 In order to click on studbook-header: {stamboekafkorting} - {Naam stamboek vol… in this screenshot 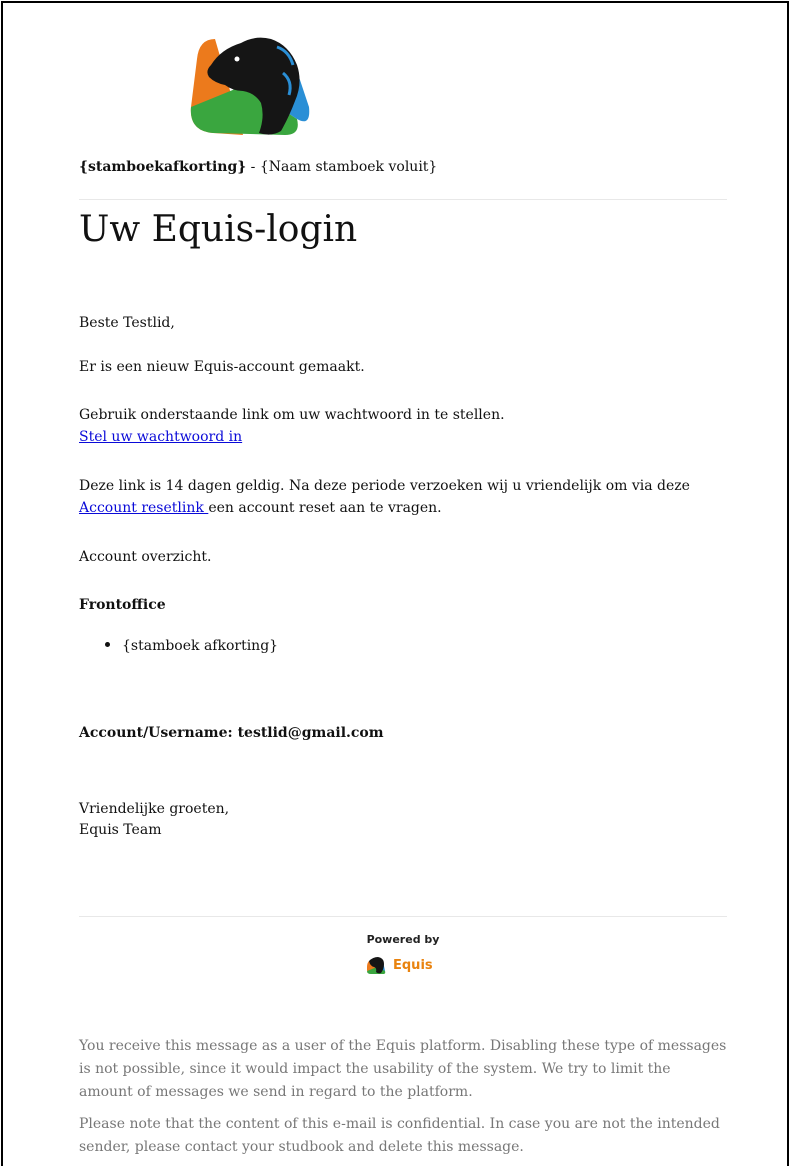, I will do `click(258, 167)`.